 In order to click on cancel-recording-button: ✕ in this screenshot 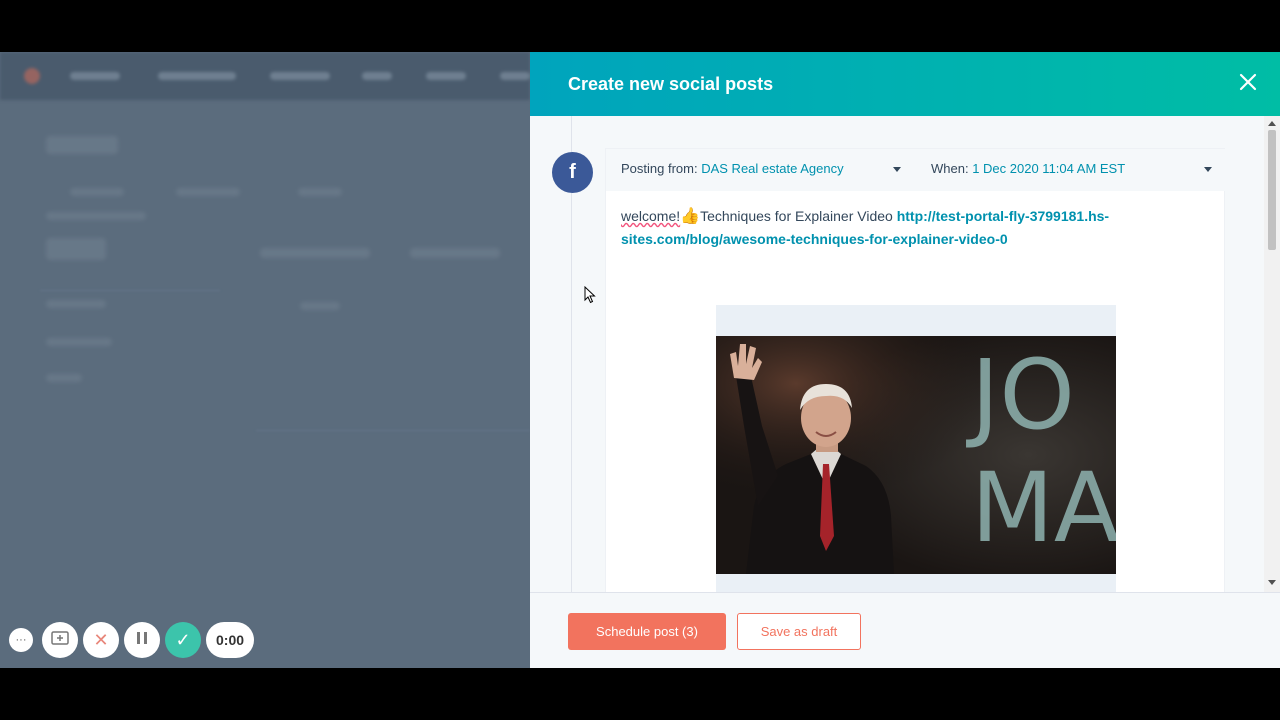, I will do `click(101, 640)`.